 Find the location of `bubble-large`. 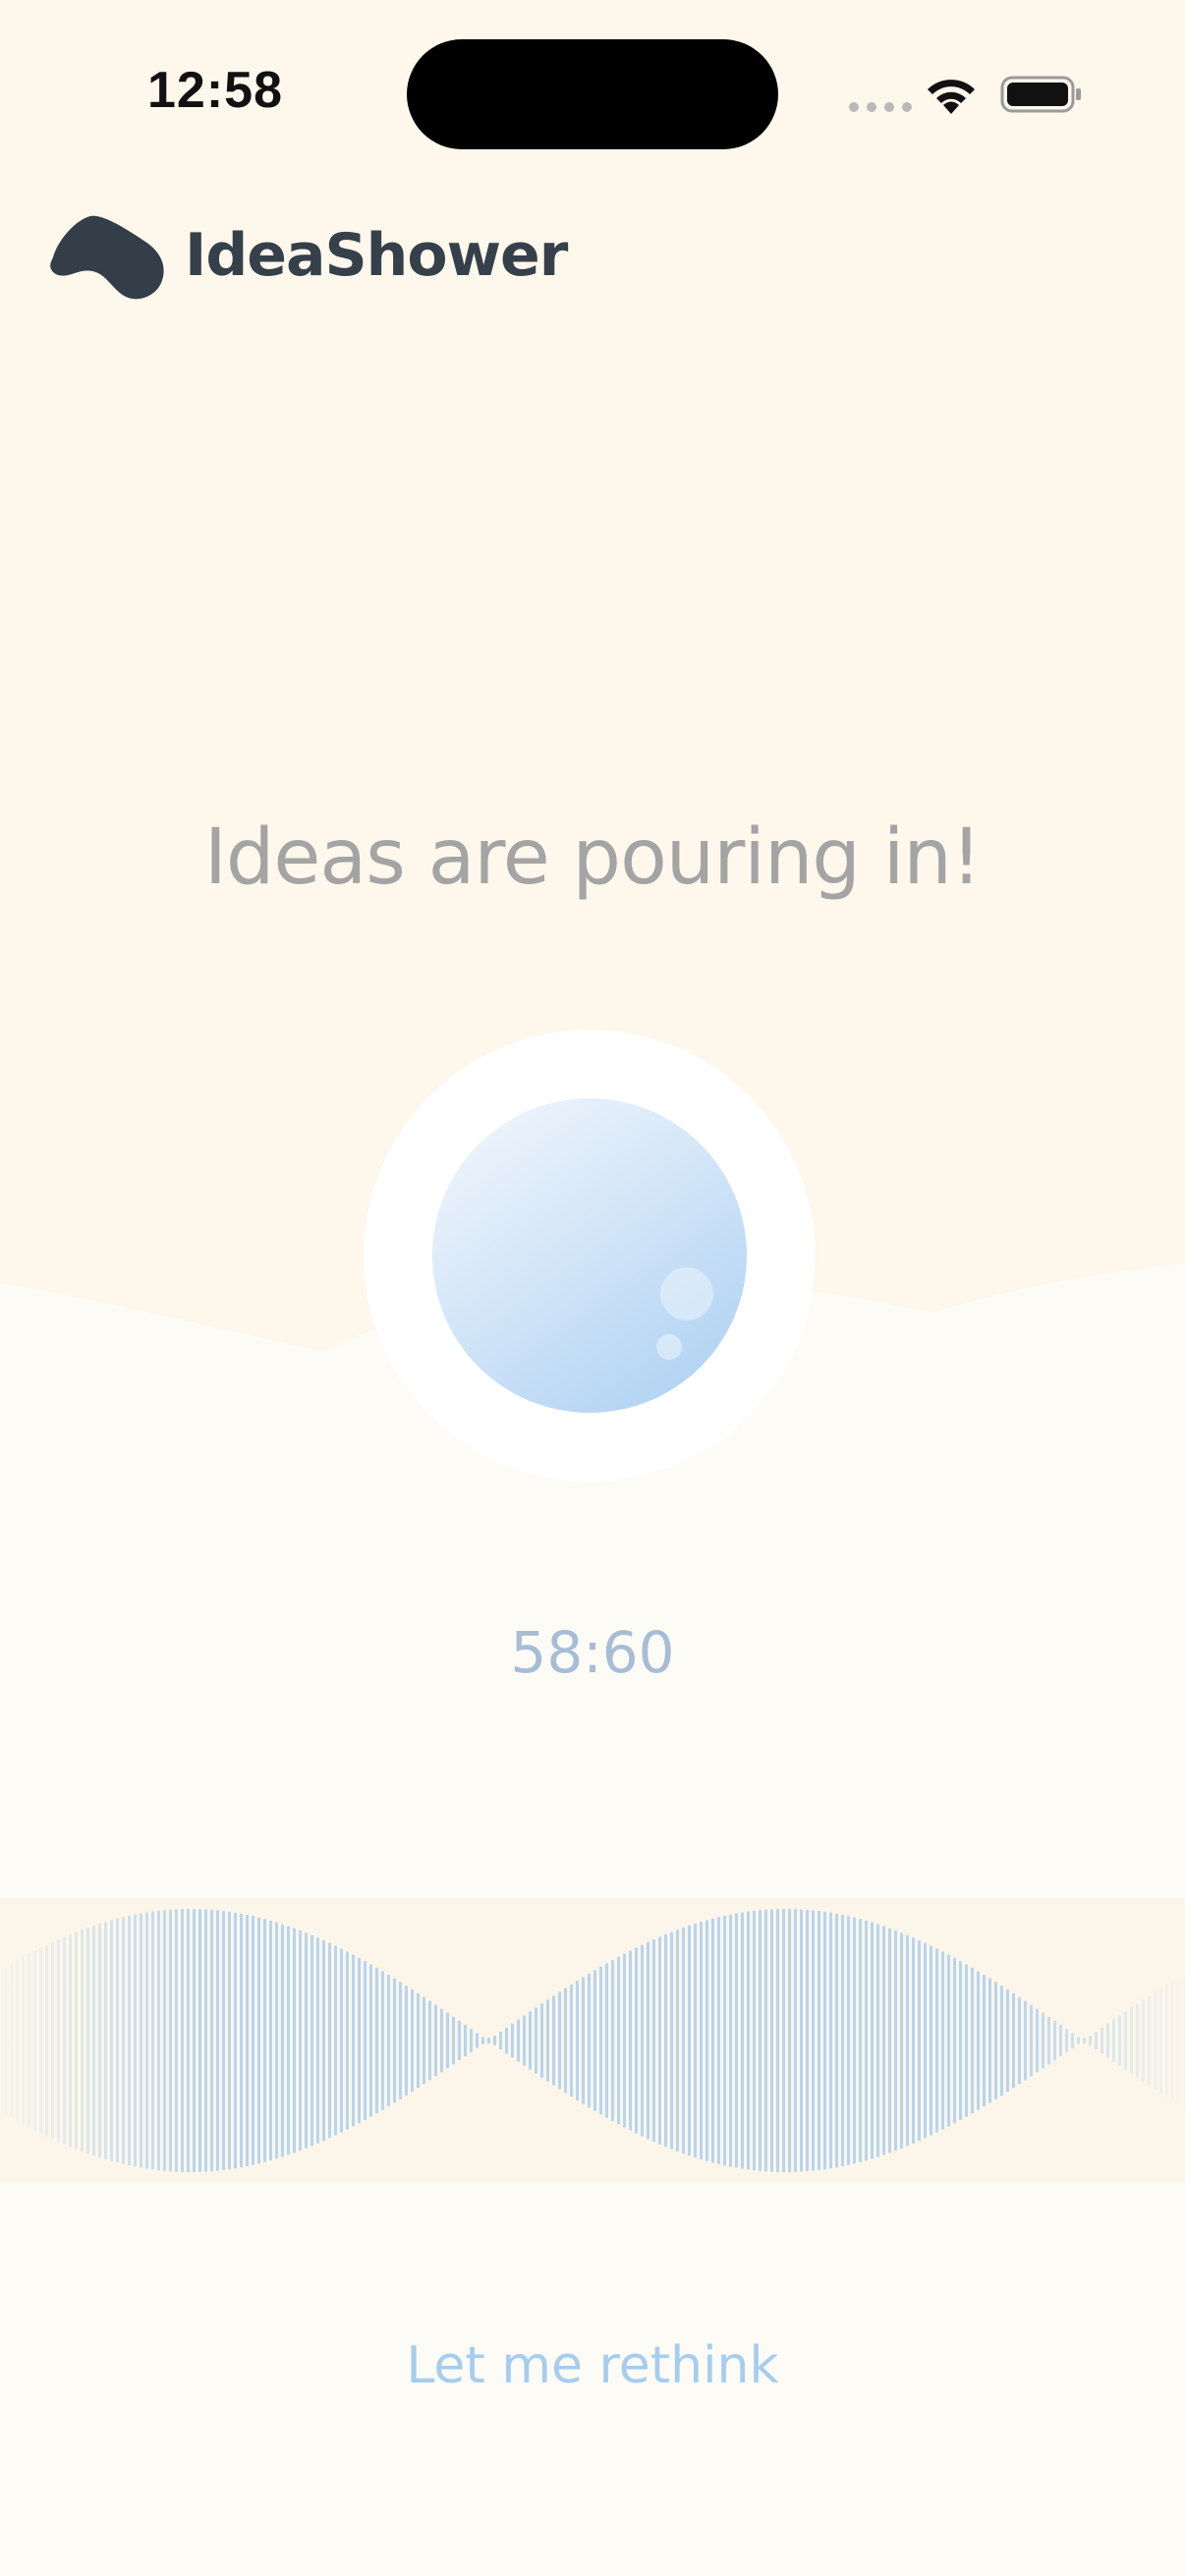

bubble-large is located at coordinates (687, 1293).